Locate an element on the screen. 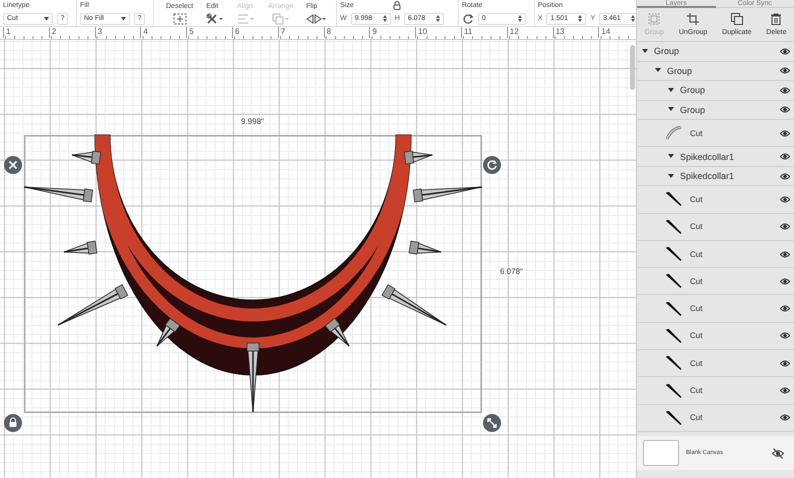 The width and height of the screenshot is (794, 478). ruler-number: 9 is located at coordinates (392, 32).